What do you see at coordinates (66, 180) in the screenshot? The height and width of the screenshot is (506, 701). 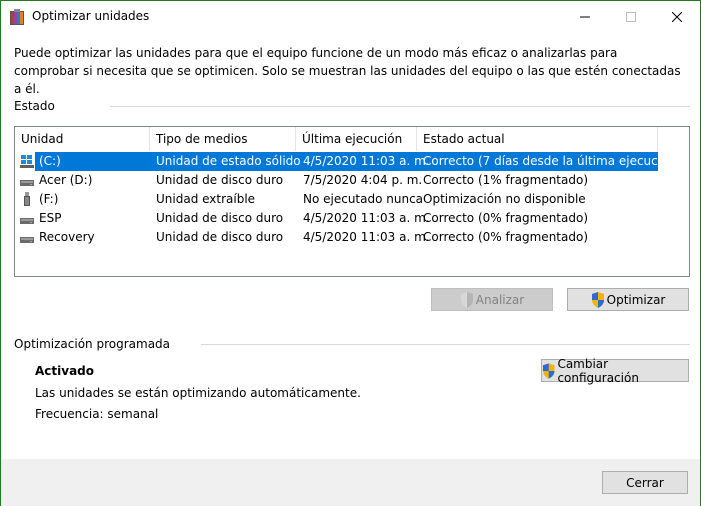 I see `drive-name: Acer (D:)` at bounding box center [66, 180].